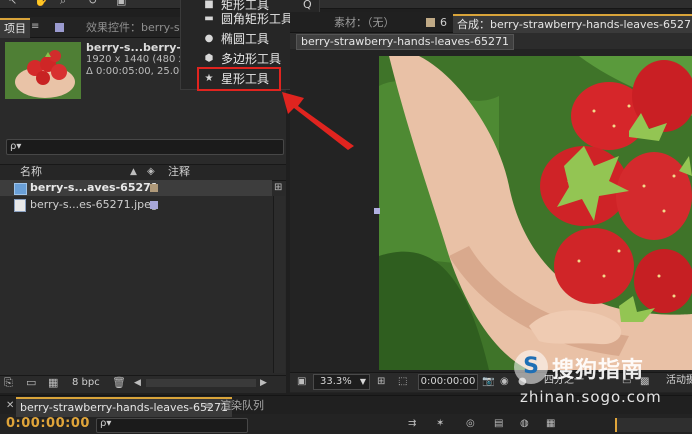 The width and height of the screenshot is (692, 434). Describe the element at coordinates (145, 147) in the screenshot. I see `project-search-input: ρ▾` at that location.